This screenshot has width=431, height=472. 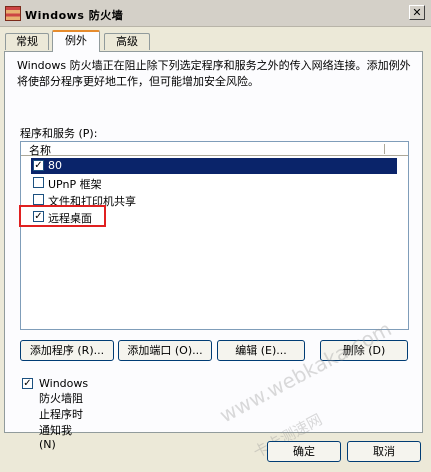 What do you see at coordinates (55, 165) in the screenshot?
I see `list-item-label: 80` at bounding box center [55, 165].